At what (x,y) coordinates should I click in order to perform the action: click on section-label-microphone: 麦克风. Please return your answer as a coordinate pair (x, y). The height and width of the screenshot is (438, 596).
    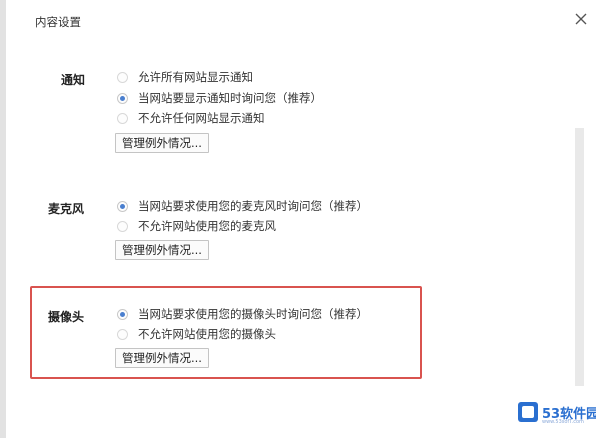
    Looking at the image, I should click on (66, 209).